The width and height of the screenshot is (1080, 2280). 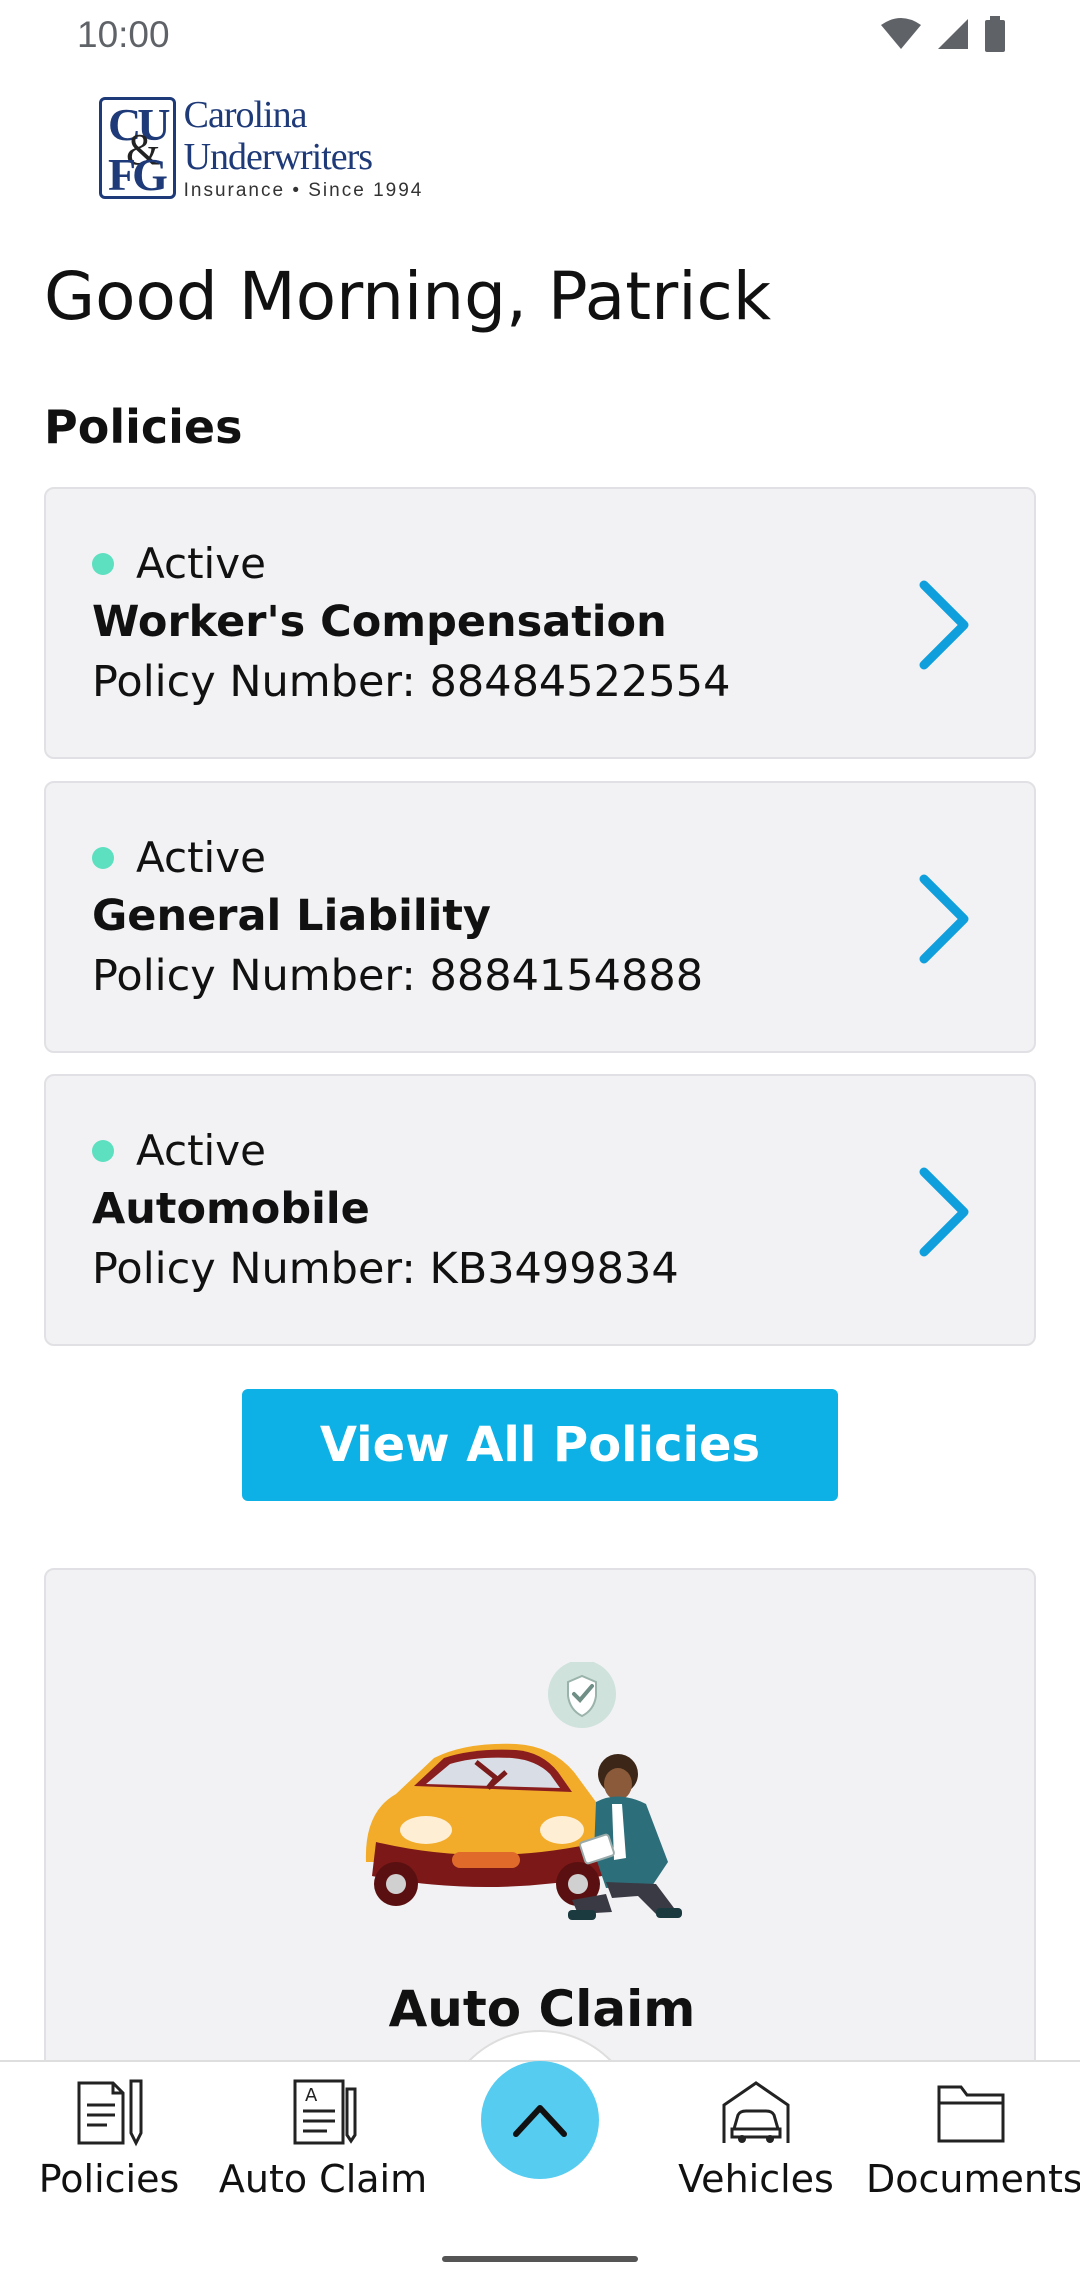 What do you see at coordinates (953, 34) in the screenshot?
I see `cell-signal-icon` at bounding box center [953, 34].